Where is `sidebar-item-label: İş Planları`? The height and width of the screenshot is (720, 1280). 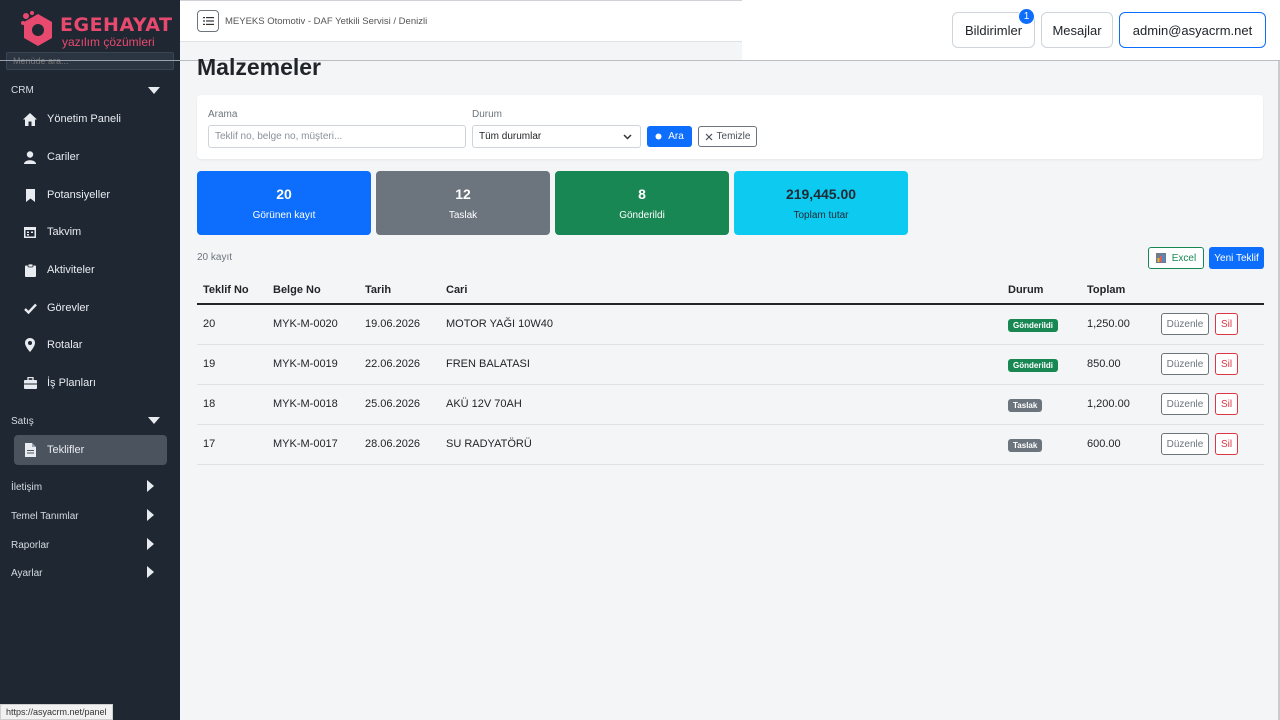
sidebar-item-label: İş Planları is located at coordinates (71, 383).